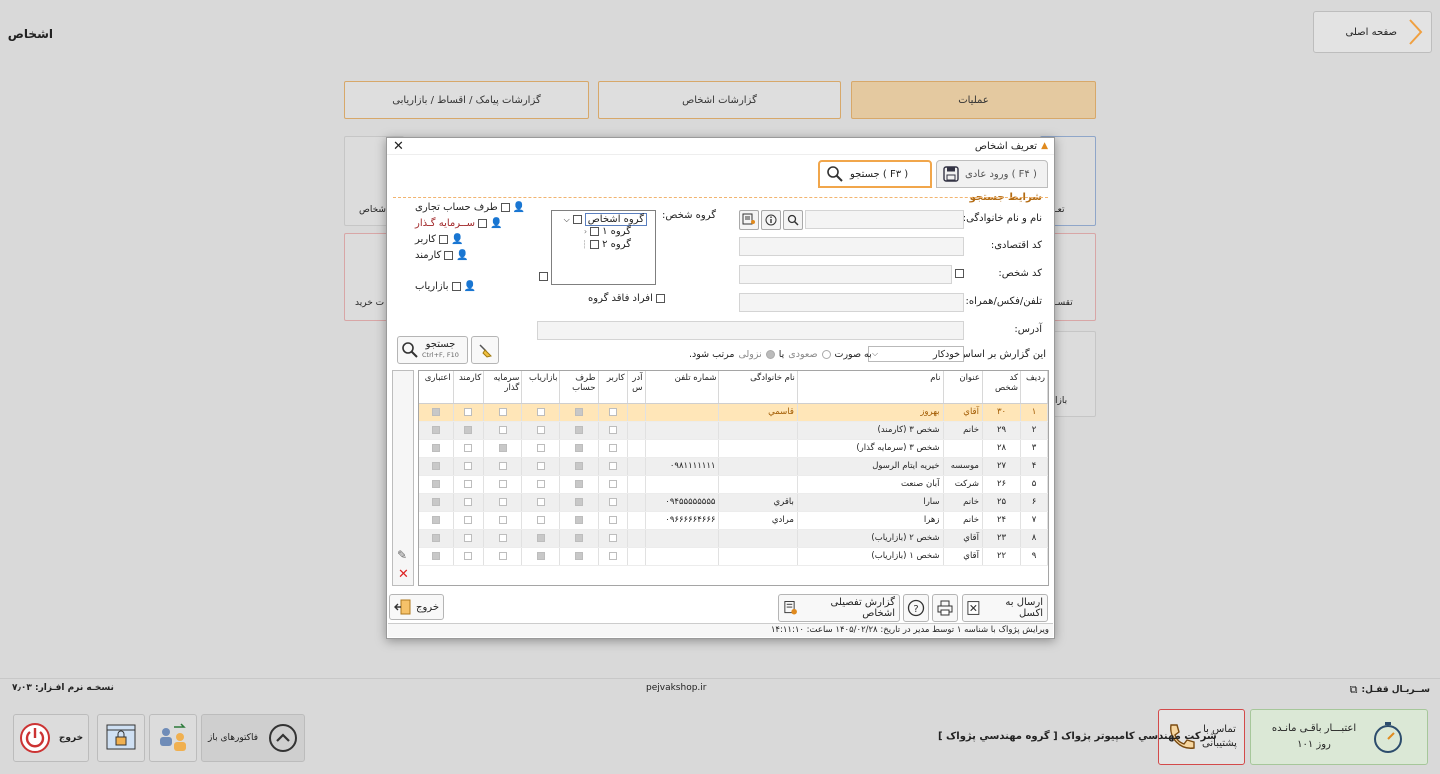 The height and width of the screenshot is (774, 1440). What do you see at coordinates (541, 387) in the screenshot?
I see `grid-column-header: بازاریاب` at bounding box center [541, 387].